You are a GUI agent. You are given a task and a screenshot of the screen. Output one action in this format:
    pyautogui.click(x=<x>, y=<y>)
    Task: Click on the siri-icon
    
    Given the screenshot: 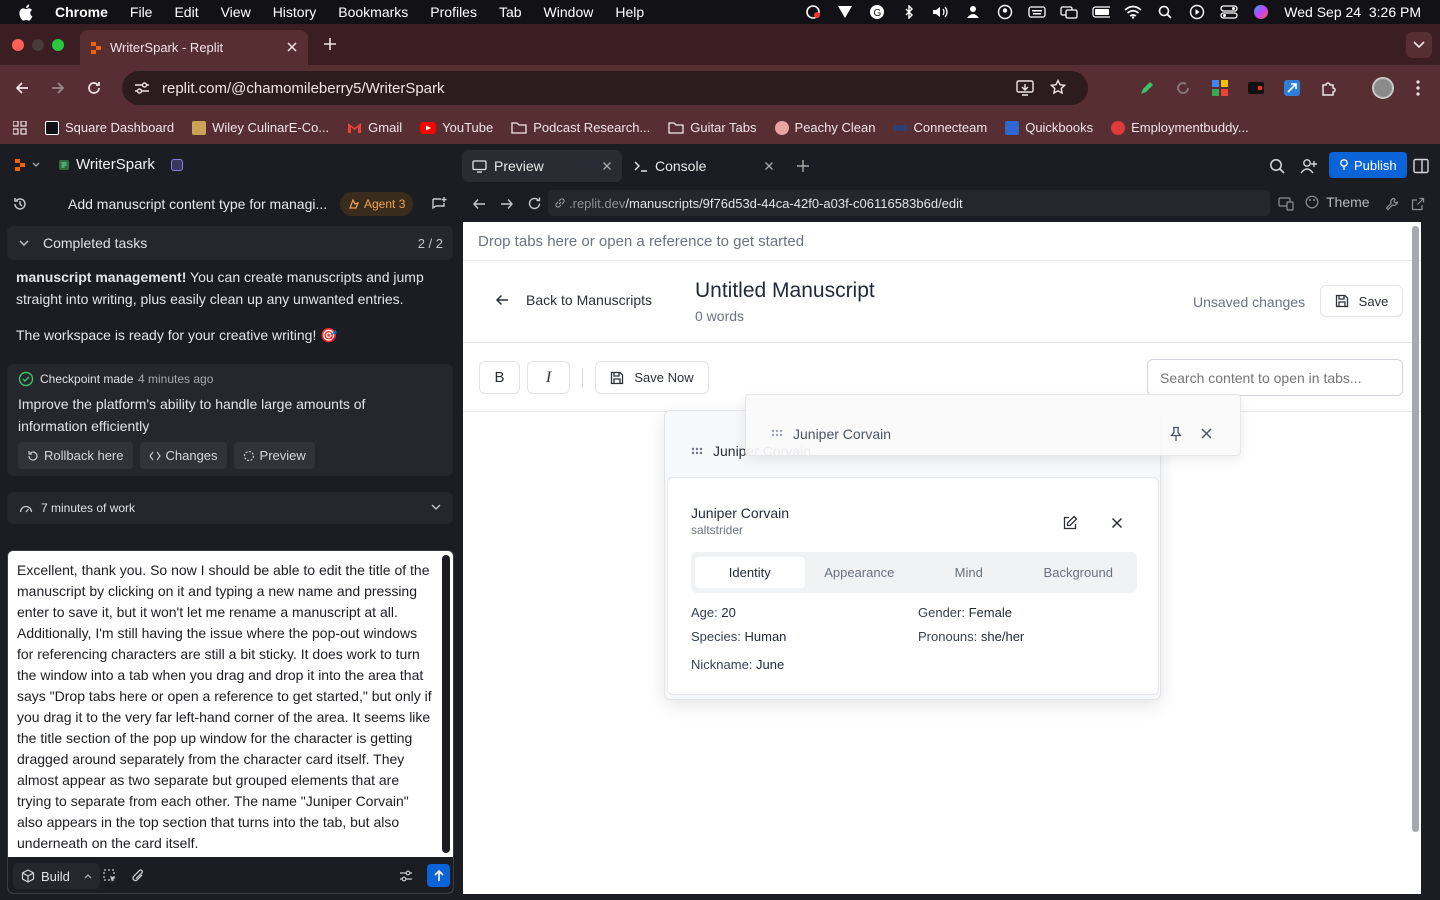 What is the action you would take?
    pyautogui.click(x=1261, y=12)
    